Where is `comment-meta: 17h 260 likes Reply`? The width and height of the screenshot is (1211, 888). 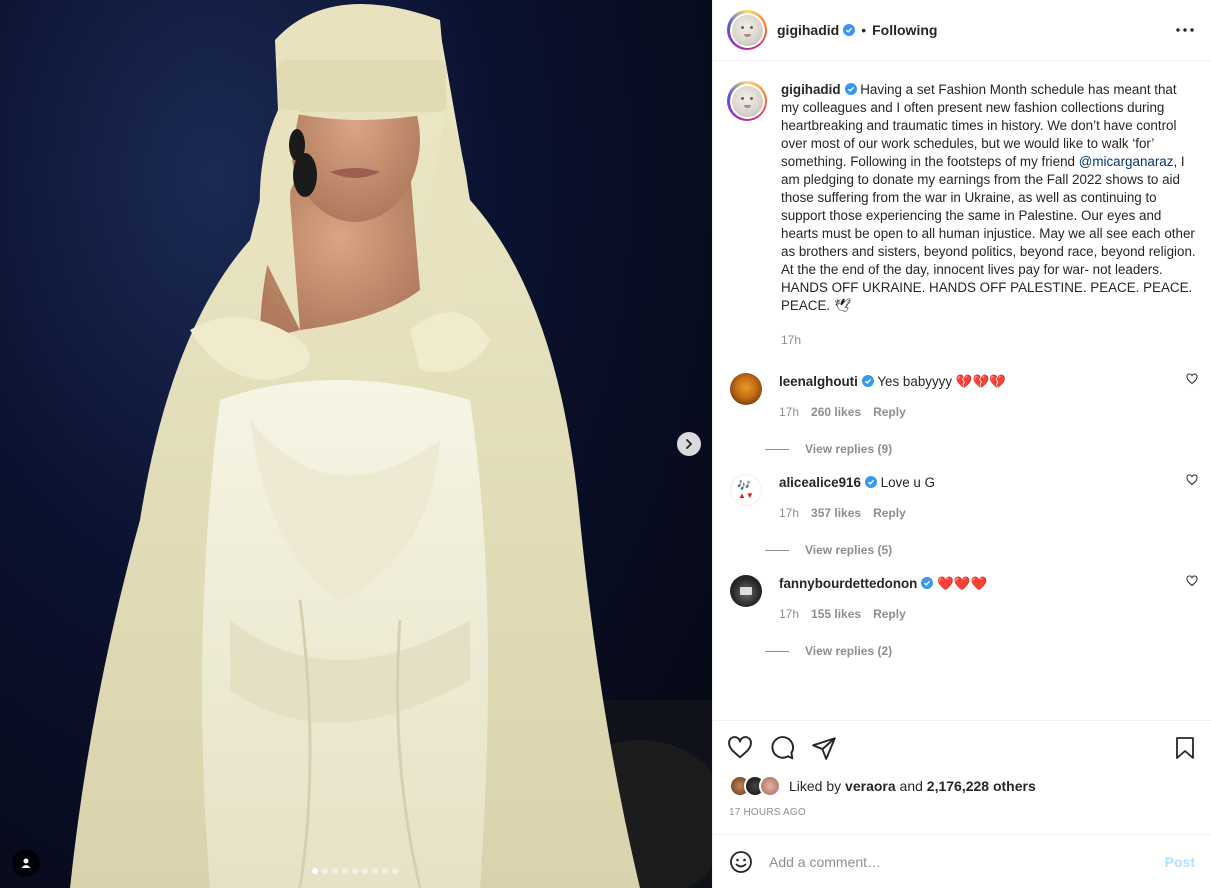
comment-meta: 17h 260 likes Reply is located at coordinates (974, 412).